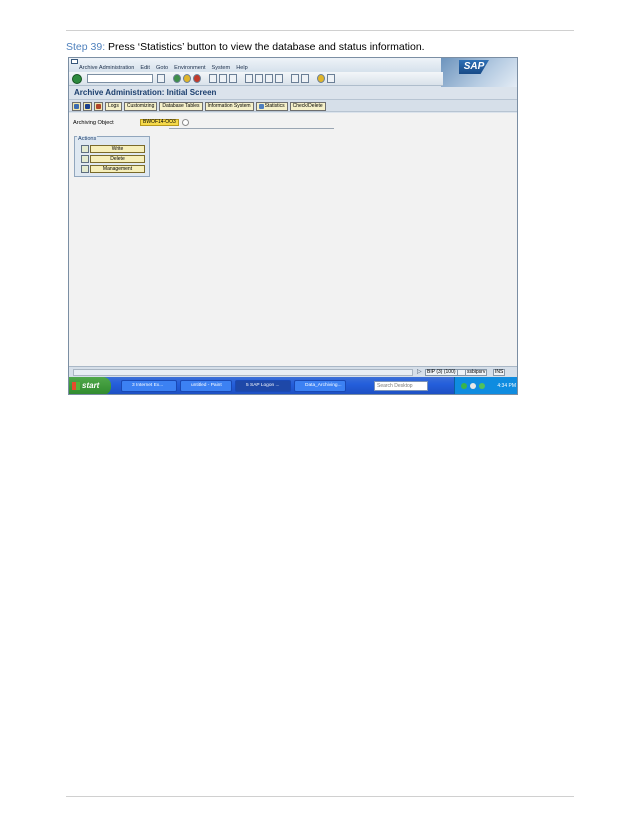 This screenshot has width=638, height=826. What do you see at coordinates (113, 106) in the screenshot?
I see `logs-button: Logs` at bounding box center [113, 106].